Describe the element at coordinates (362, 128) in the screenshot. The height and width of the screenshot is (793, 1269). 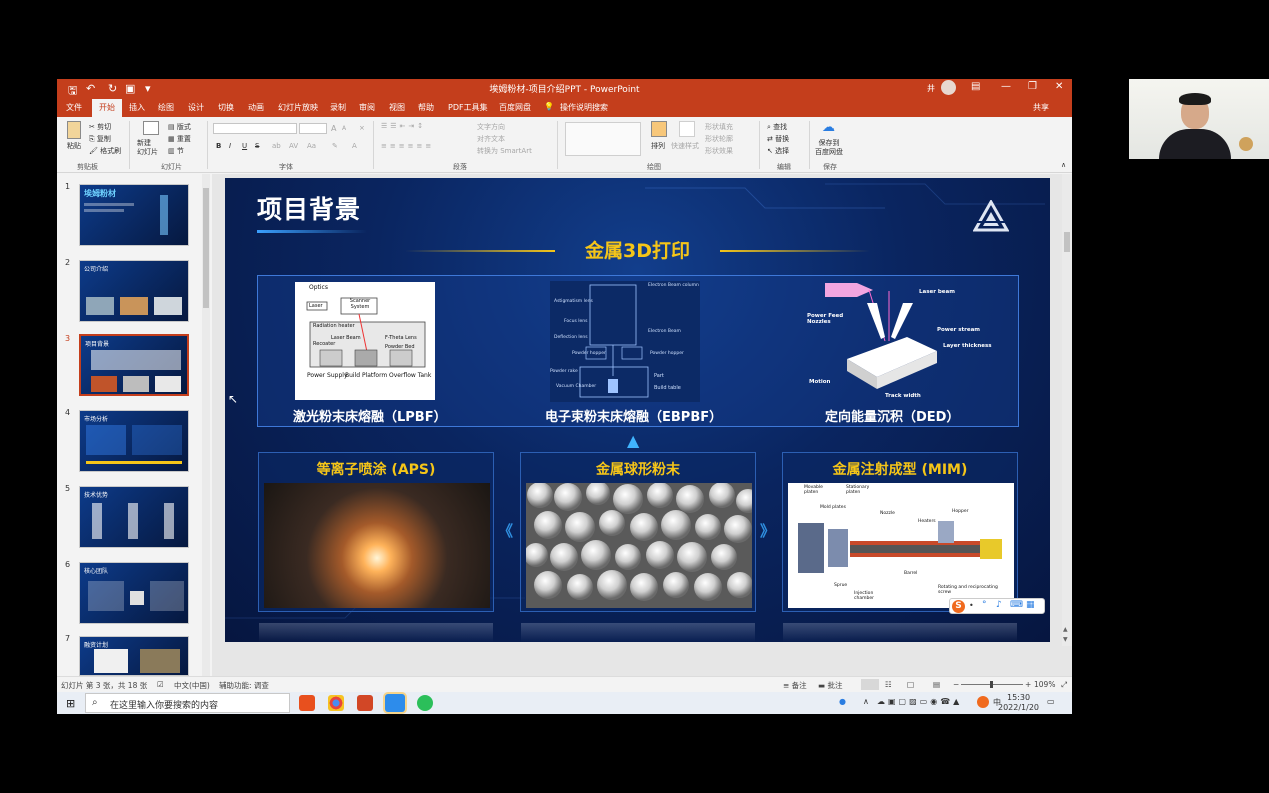
I see `clear-formatting-icon: ⨯` at that location.